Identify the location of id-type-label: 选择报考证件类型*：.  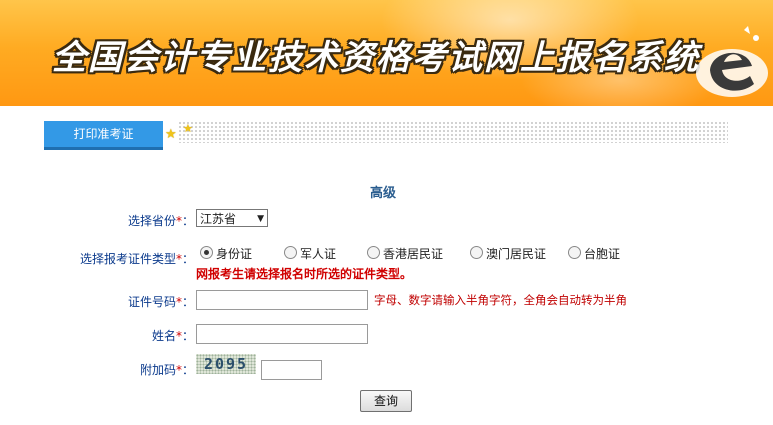
(127, 258).